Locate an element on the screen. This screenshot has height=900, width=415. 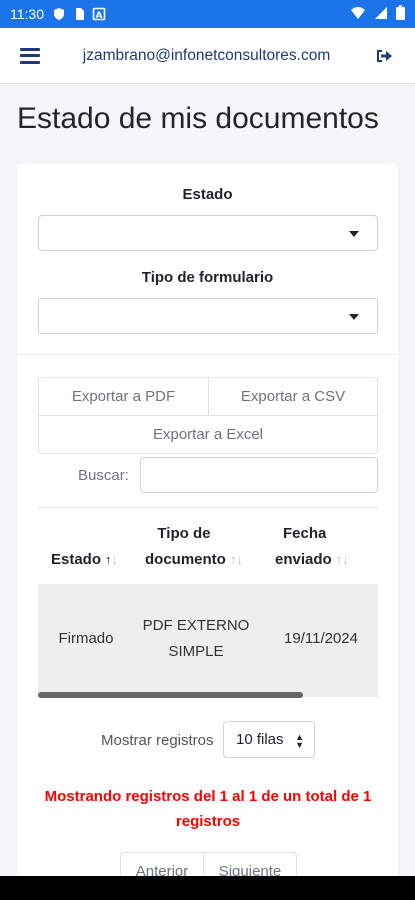
battery-icon is located at coordinates (400, 14).